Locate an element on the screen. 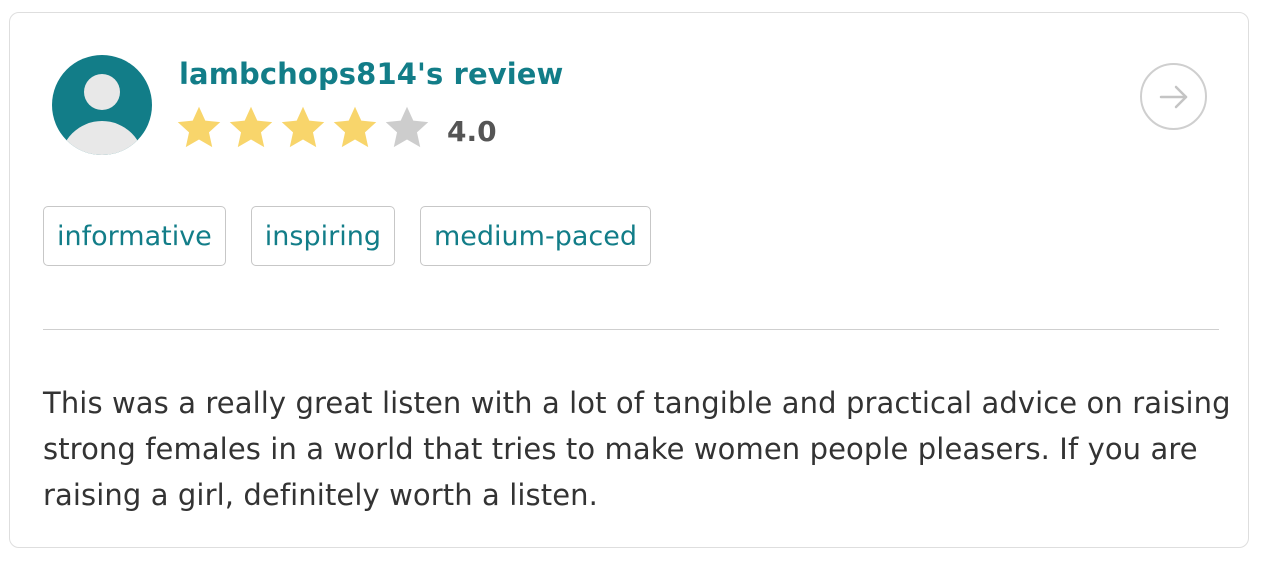 The width and height of the screenshot is (1264, 566). tag-list: informative inspiring medium-paced is located at coordinates (347, 236).